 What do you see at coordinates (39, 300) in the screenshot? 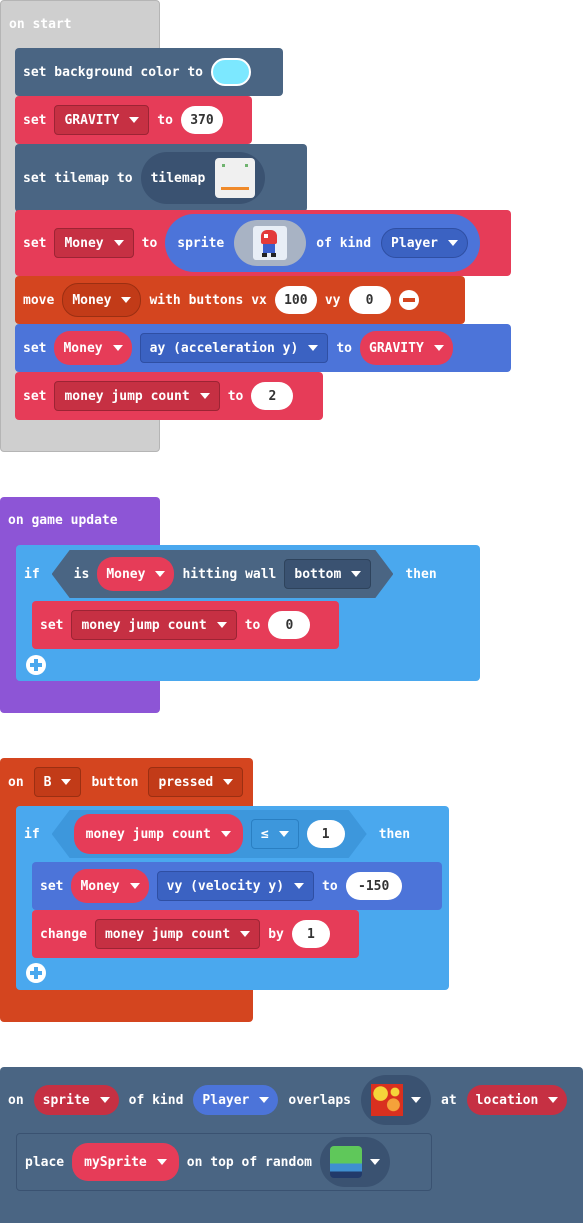
I see `move-label: move` at bounding box center [39, 300].